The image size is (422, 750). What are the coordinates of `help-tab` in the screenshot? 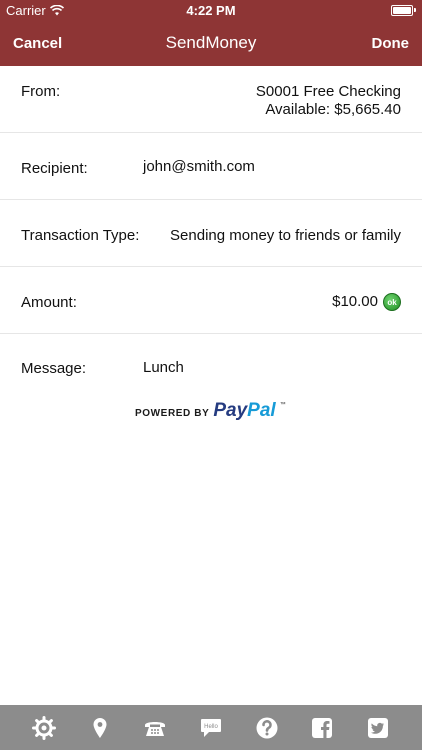 It's located at (267, 728).